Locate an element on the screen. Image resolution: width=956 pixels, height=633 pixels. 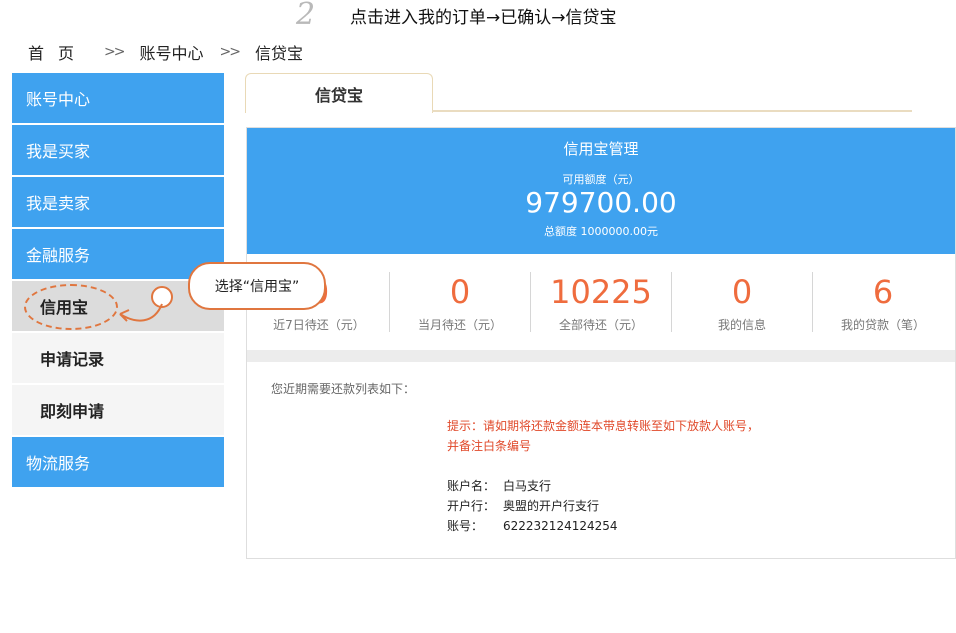
credit-banner: 信用宝管理 可用额度（元） 979700.00 总额度 1000000.00元 is located at coordinates (601, 191).